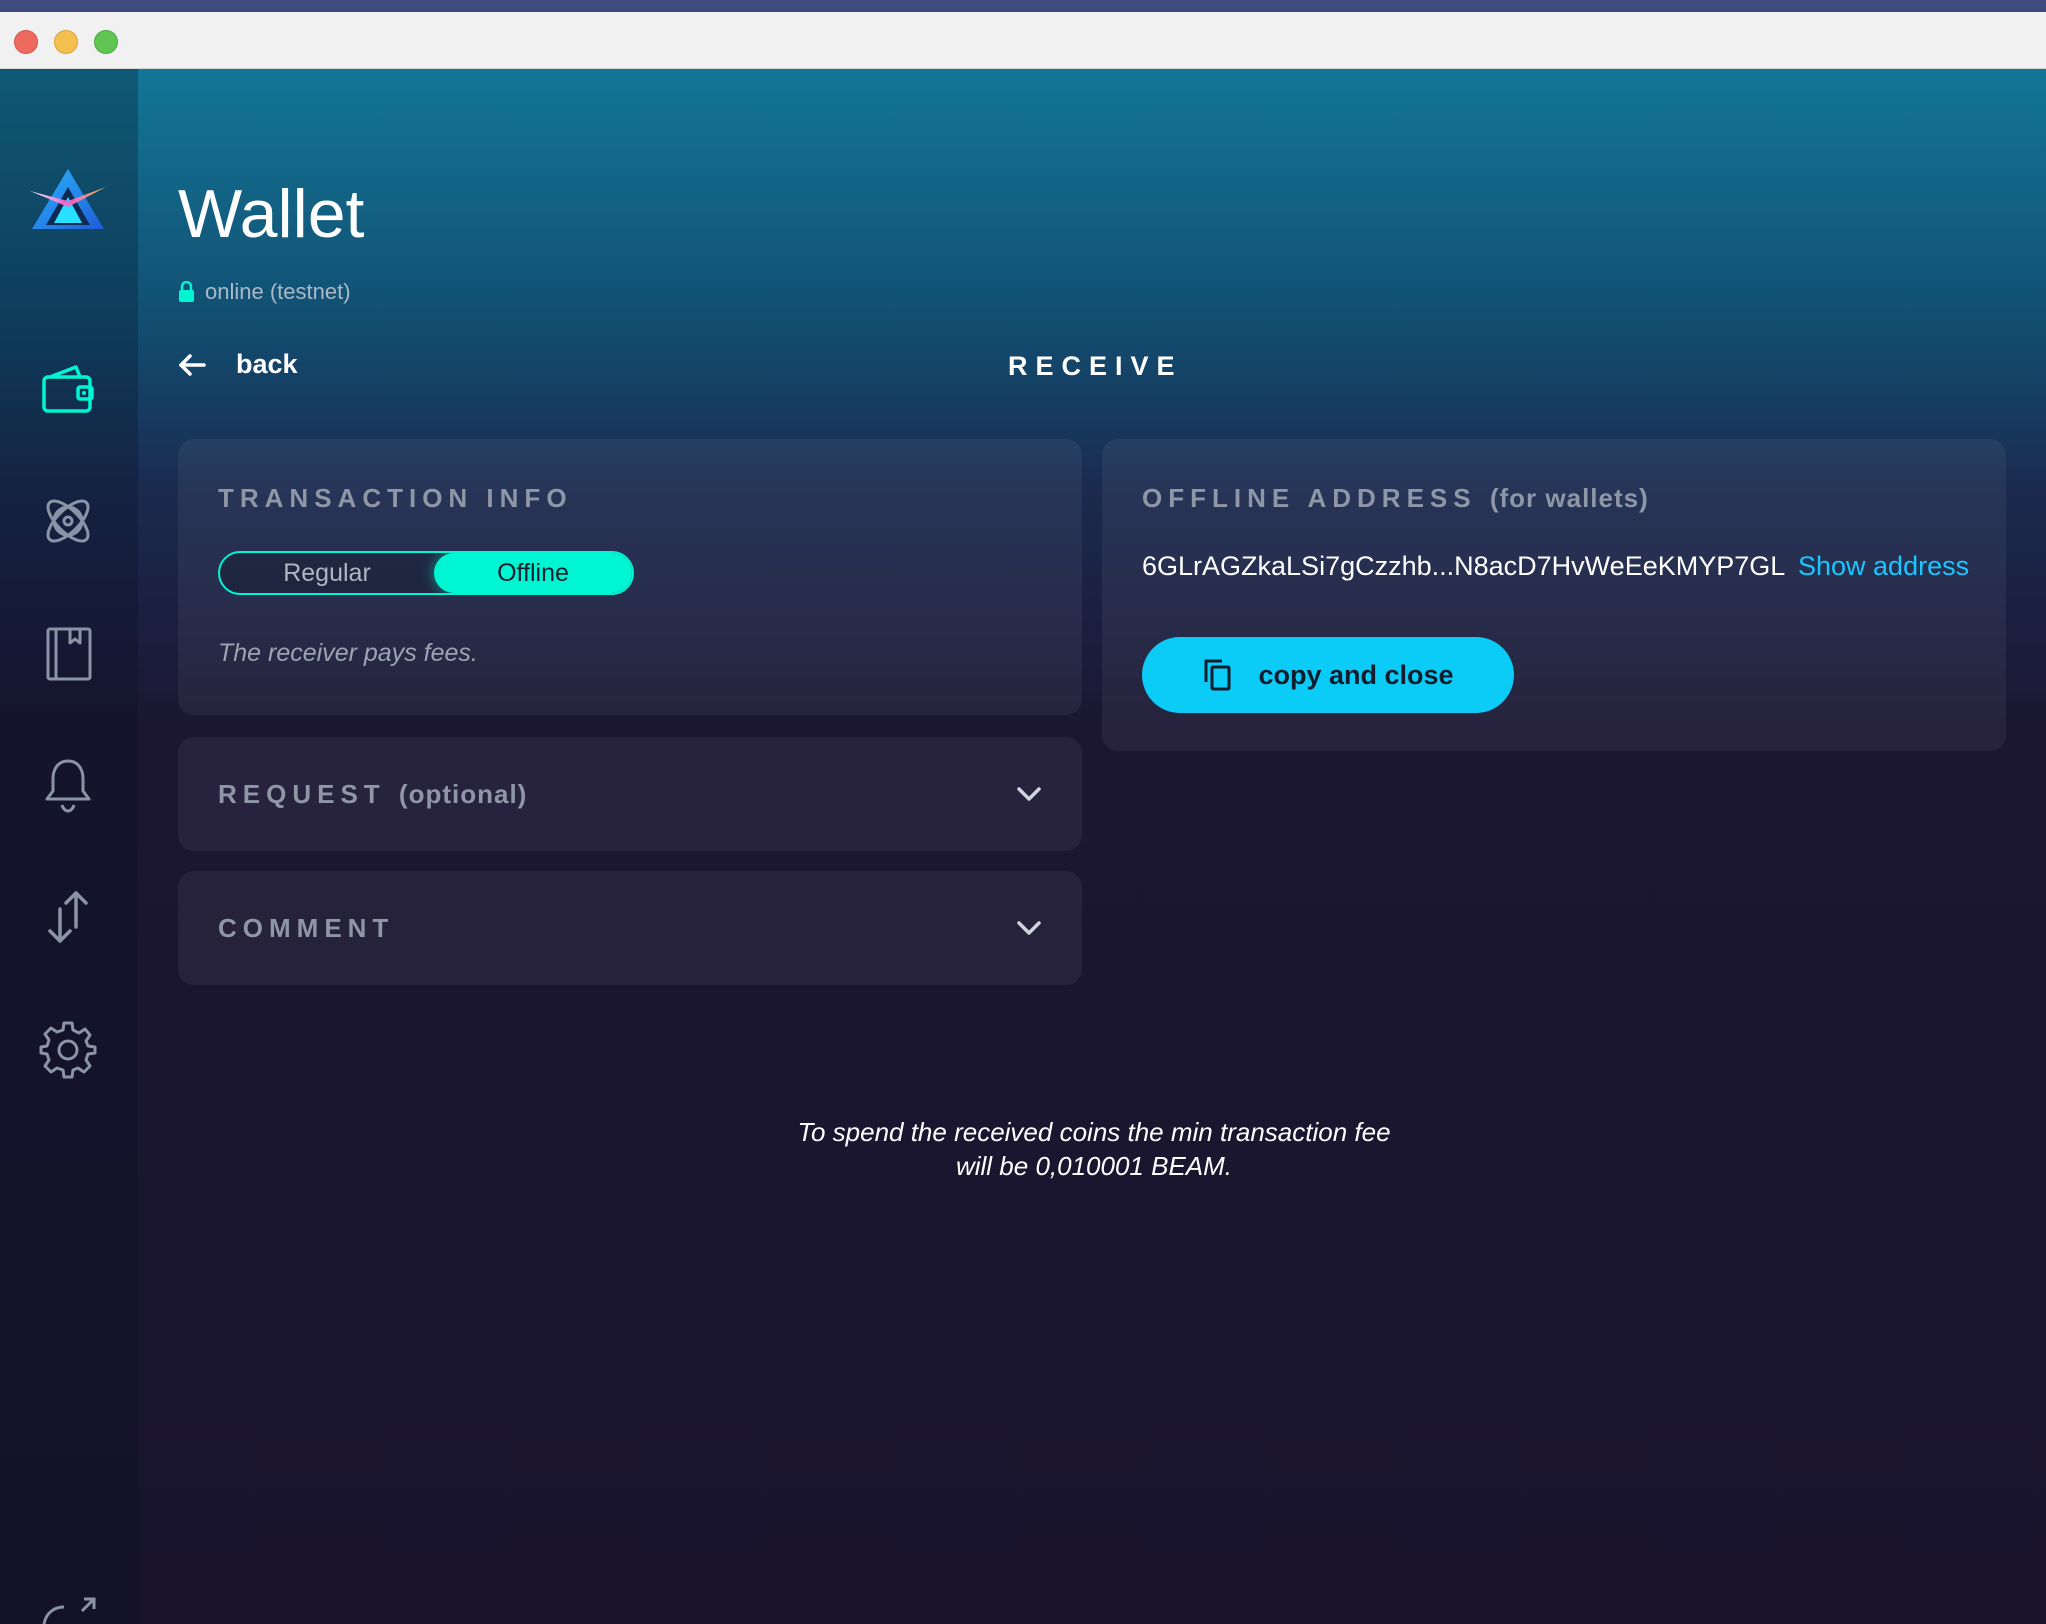  Describe the element at coordinates (106, 42) in the screenshot. I see `zoom-window-button` at that location.